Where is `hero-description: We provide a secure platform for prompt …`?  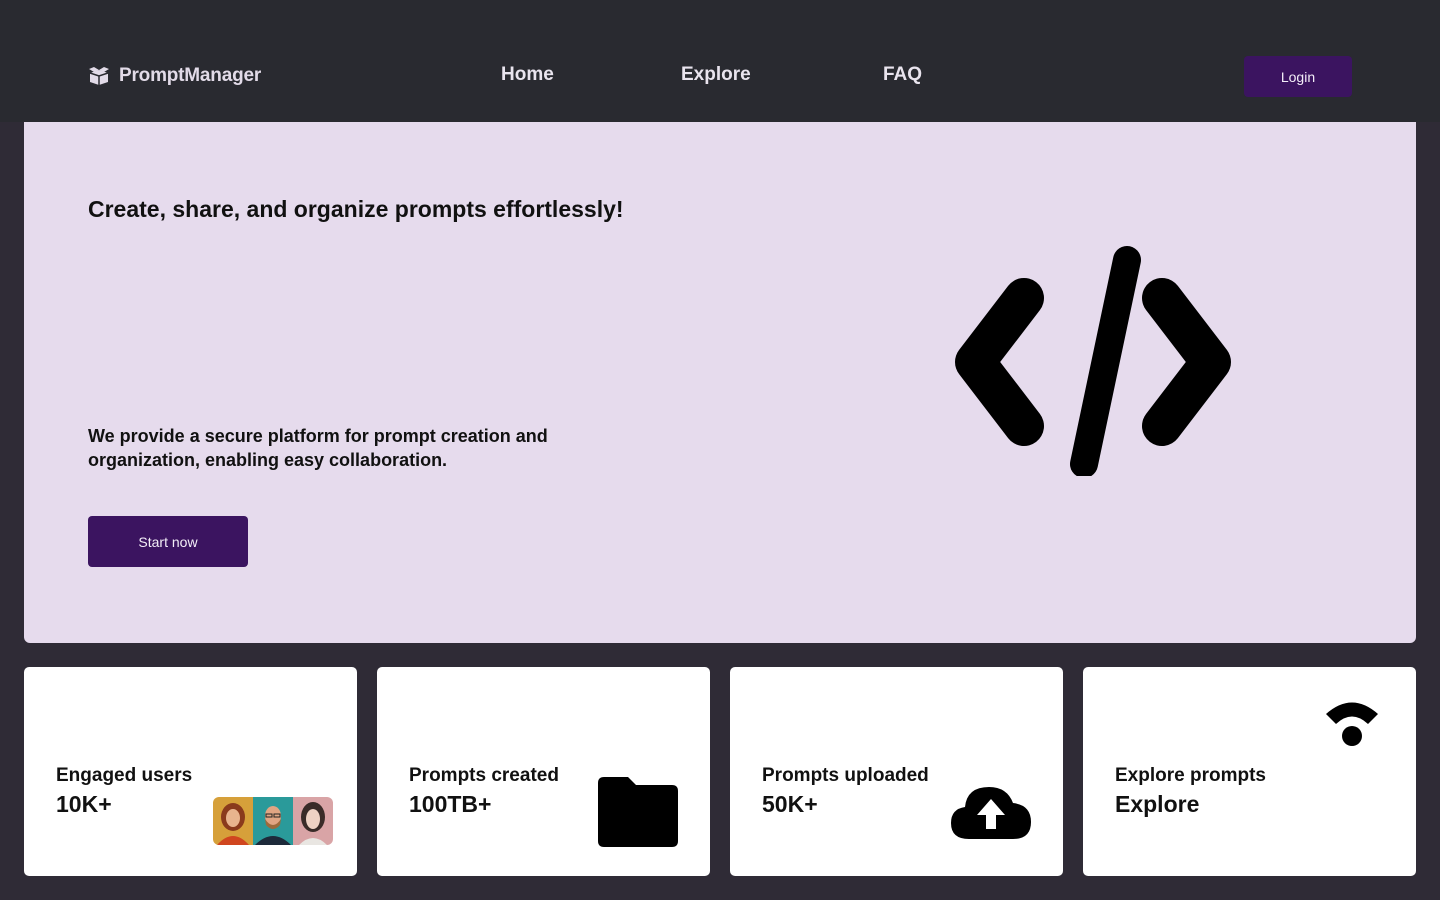
hero-description: We provide a secure platform for prompt … is located at coordinates (318, 448).